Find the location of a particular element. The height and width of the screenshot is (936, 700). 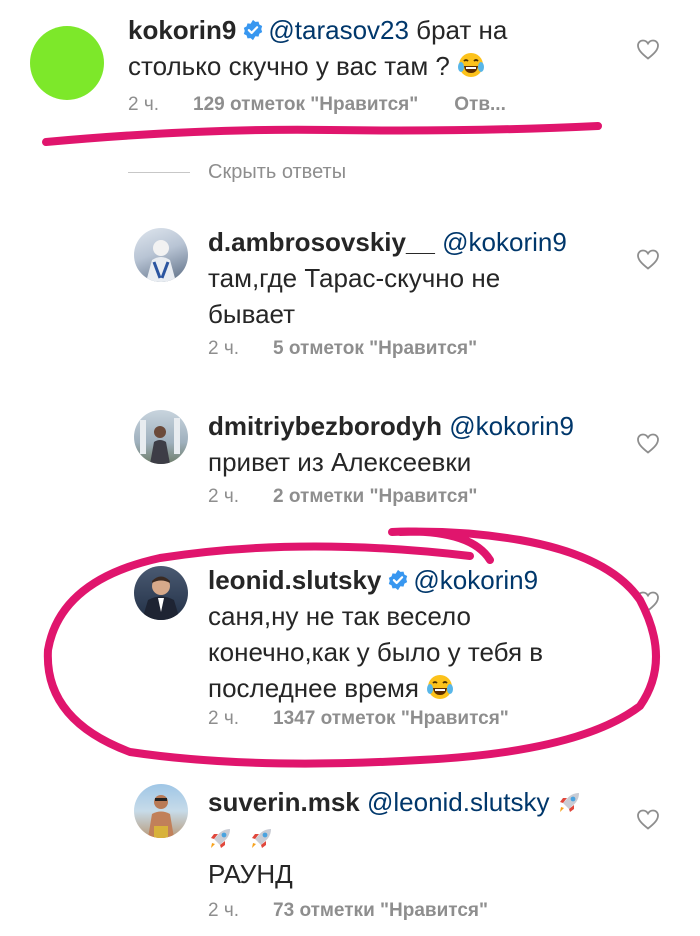

reply-text-line1: там,где Тарас-скучно не is located at coordinates (354, 278).